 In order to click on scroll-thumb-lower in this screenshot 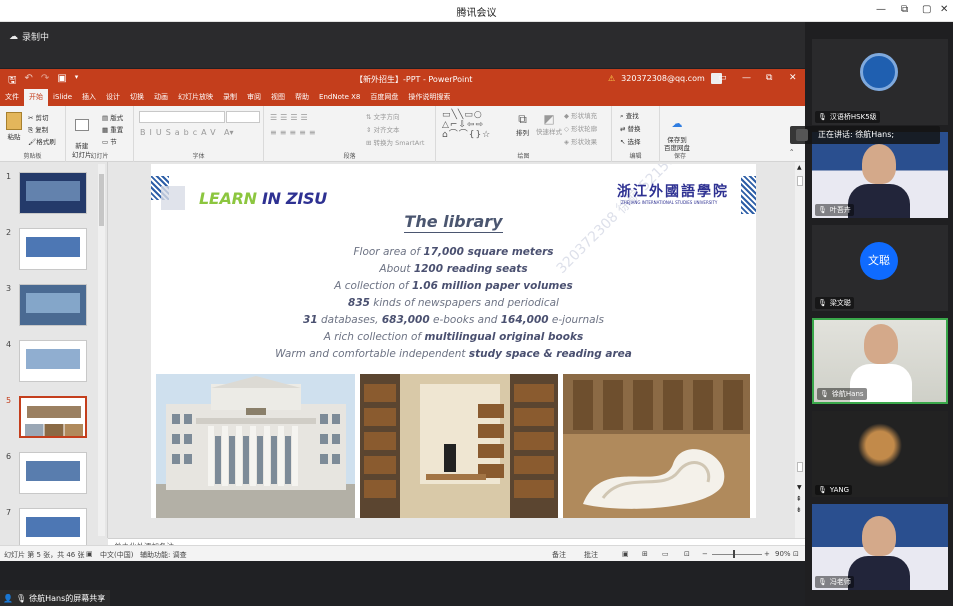, I will do `click(800, 467)`.